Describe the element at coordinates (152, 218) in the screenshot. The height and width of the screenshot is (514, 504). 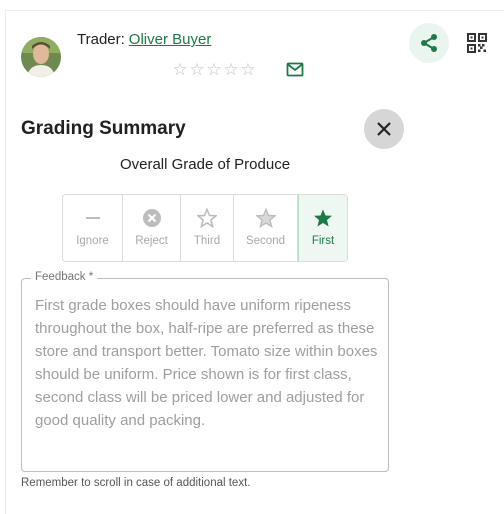
I see `x-circle-icon` at that location.